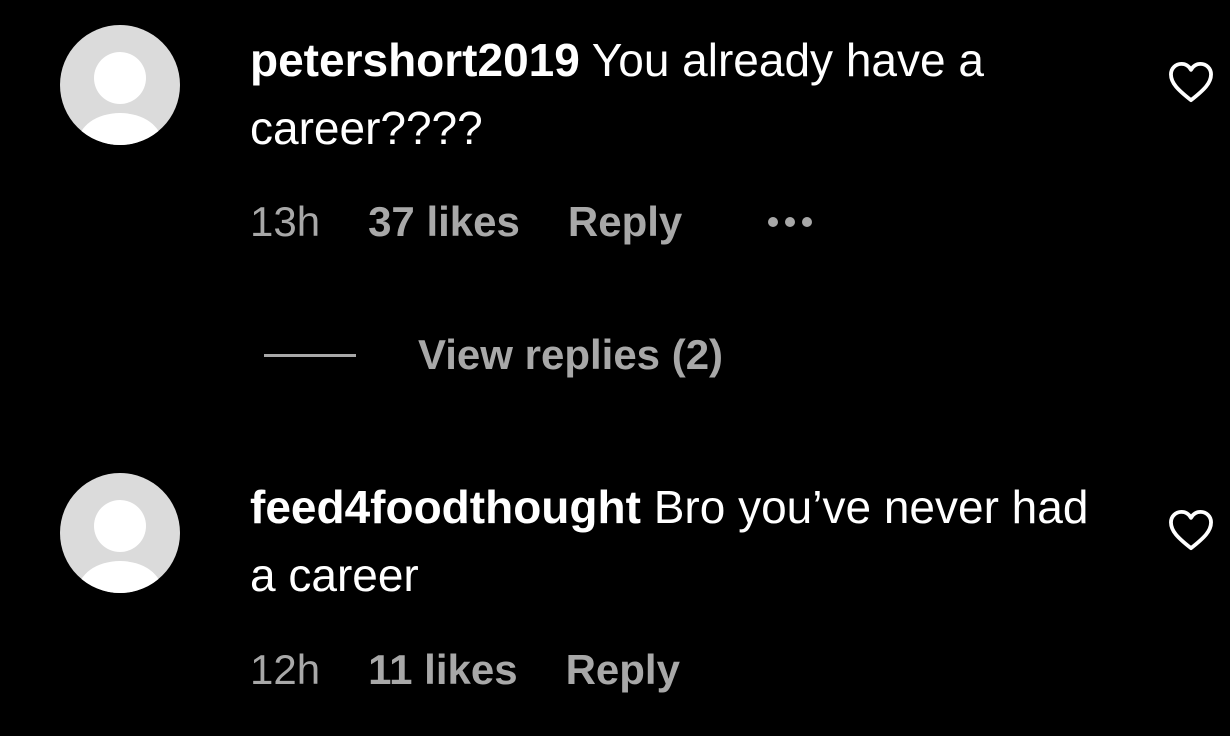  Describe the element at coordinates (531, 222) in the screenshot. I see `comment-meta: 13h 37 likes Reply` at that location.